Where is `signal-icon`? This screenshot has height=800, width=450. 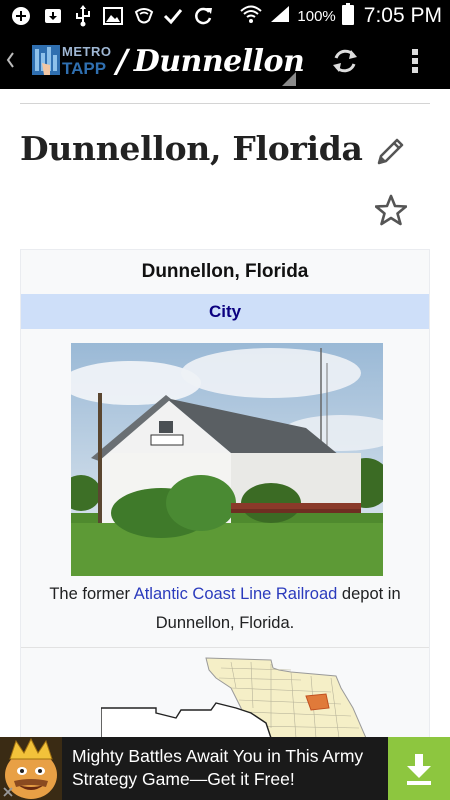
signal-icon is located at coordinates (280, 16).